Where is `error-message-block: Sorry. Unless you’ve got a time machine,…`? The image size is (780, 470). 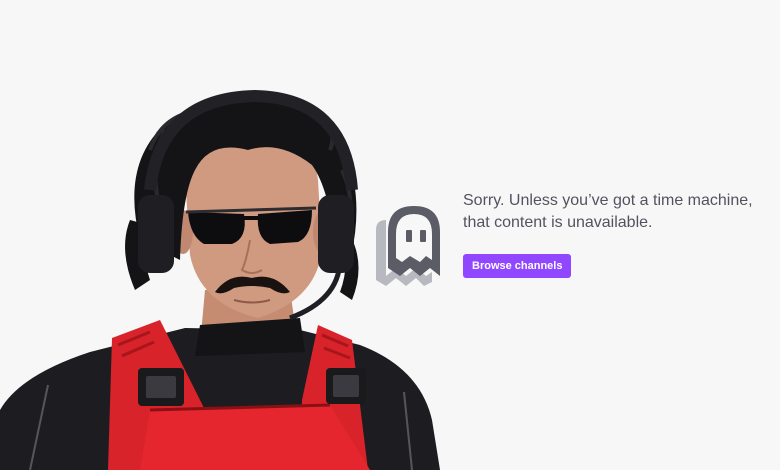
error-message-block: Sorry. Unless you’ve got a time machine,… is located at coordinates (613, 234).